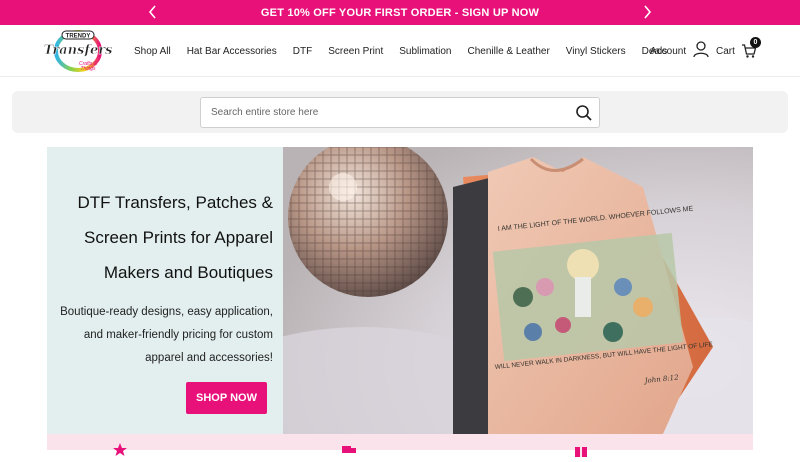 Image resolution: width=800 pixels, height=462 pixels. Describe the element at coordinates (302, 51) in the screenshot. I see `nav-item-dtf: DTF` at that location.